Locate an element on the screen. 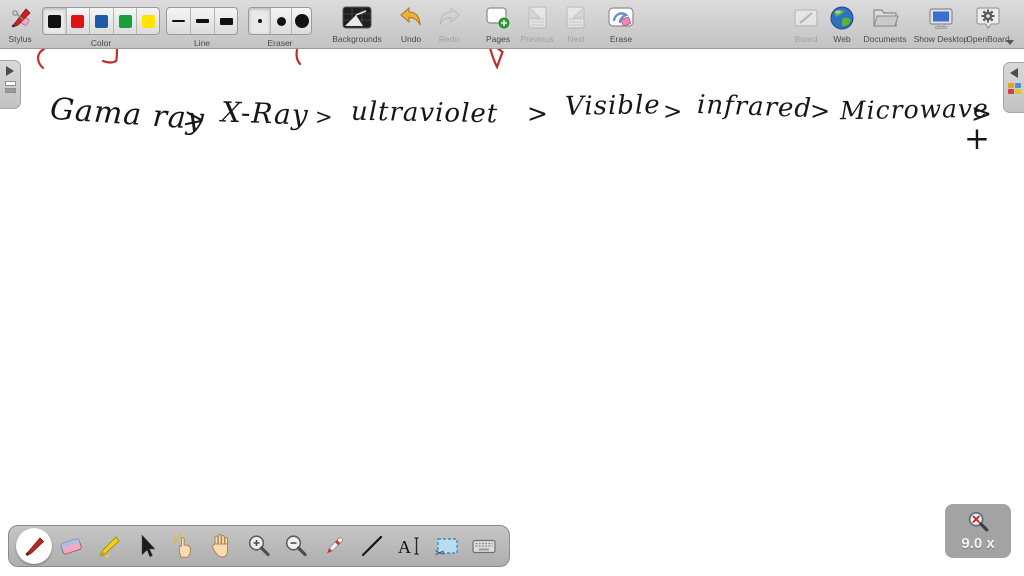  capture-icon: ✂ is located at coordinates (446, 549).